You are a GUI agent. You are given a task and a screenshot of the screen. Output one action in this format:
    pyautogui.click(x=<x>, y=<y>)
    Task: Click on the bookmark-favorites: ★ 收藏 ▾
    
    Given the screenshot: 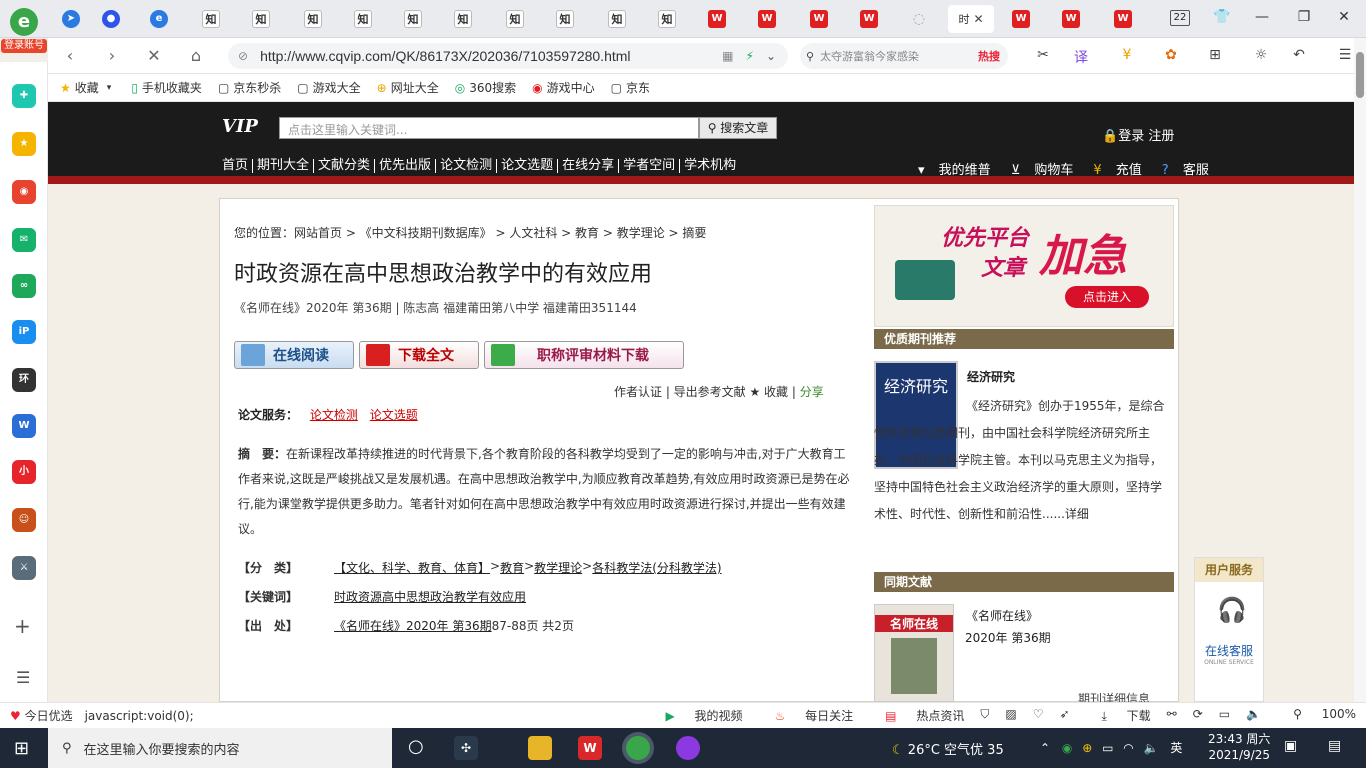 What is the action you would take?
    pyautogui.click(x=87, y=87)
    